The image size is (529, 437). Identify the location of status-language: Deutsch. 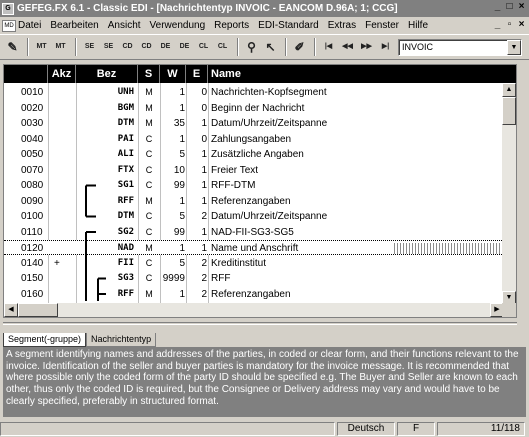
(366, 428).